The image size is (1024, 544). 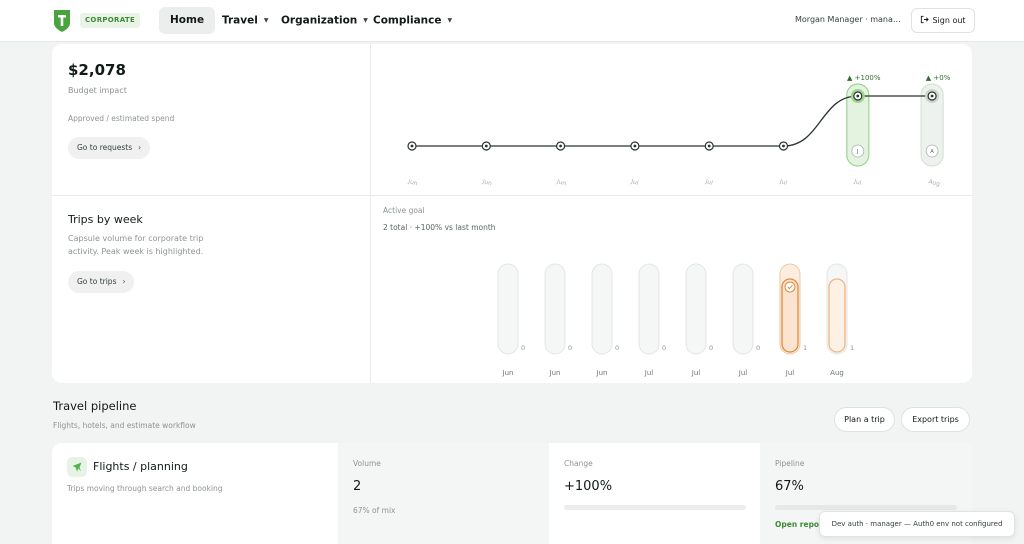 I want to click on plane-icon, so click(x=77, y=467).